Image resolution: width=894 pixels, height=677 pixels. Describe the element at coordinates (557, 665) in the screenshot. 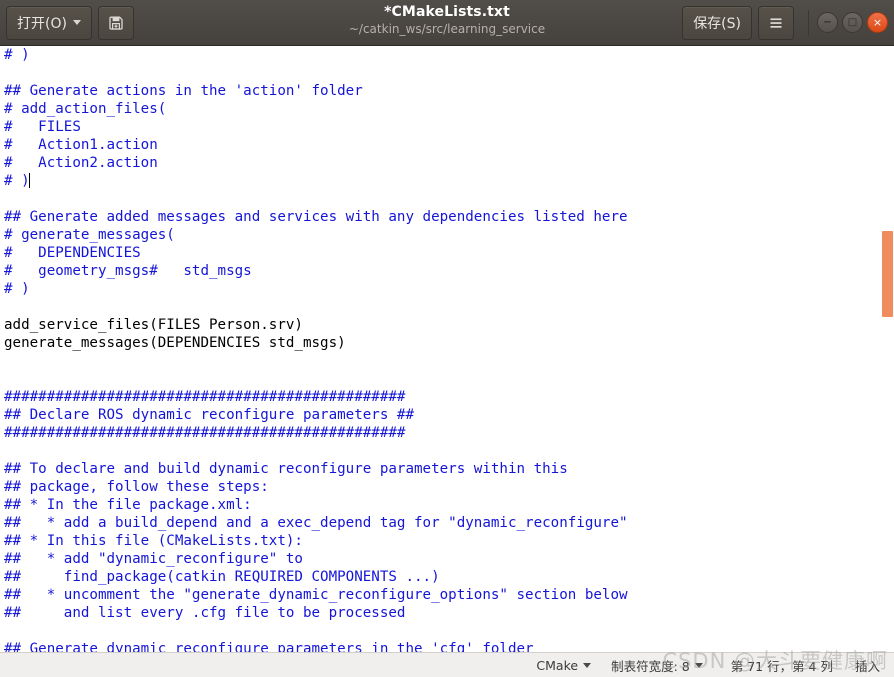

I see `language-label: CMake` at that location.